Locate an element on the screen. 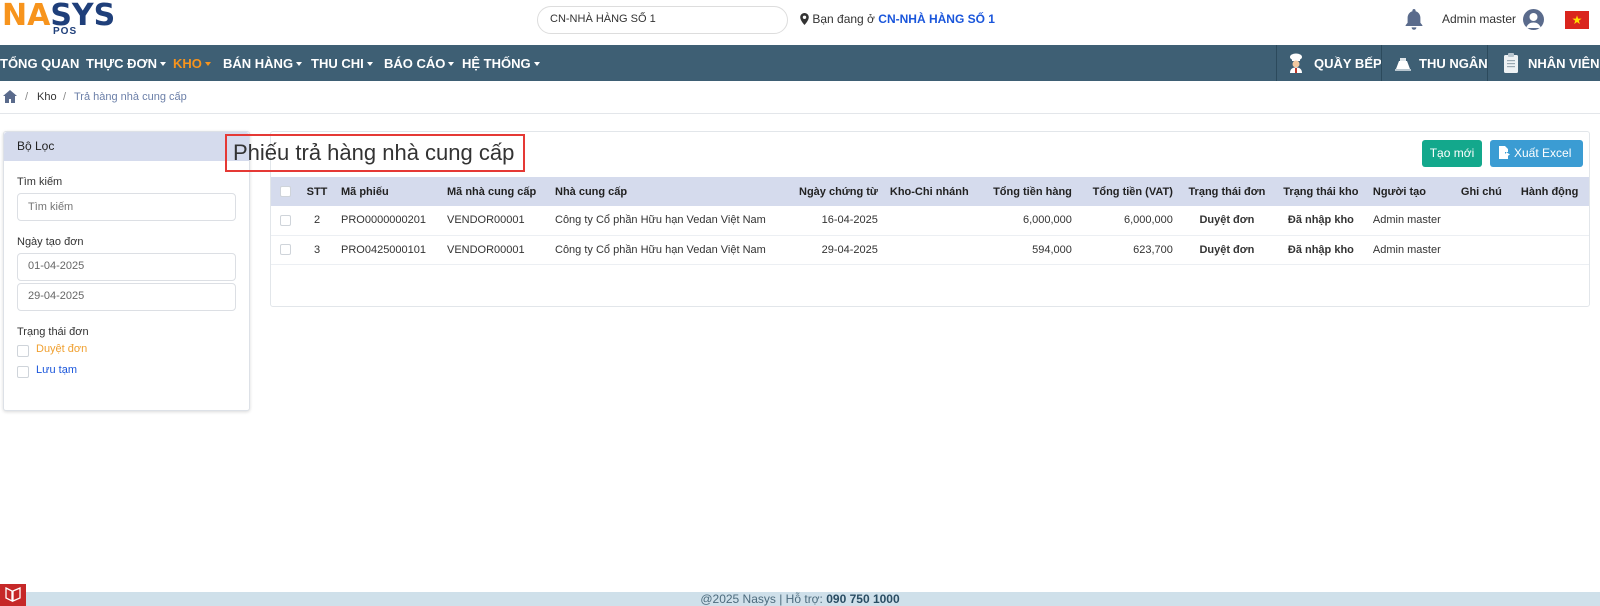 Image resolution: width=1600 pixels, height=606 pixels. col-hanh-dong: Hành động is located at coordinates (1551, 191).